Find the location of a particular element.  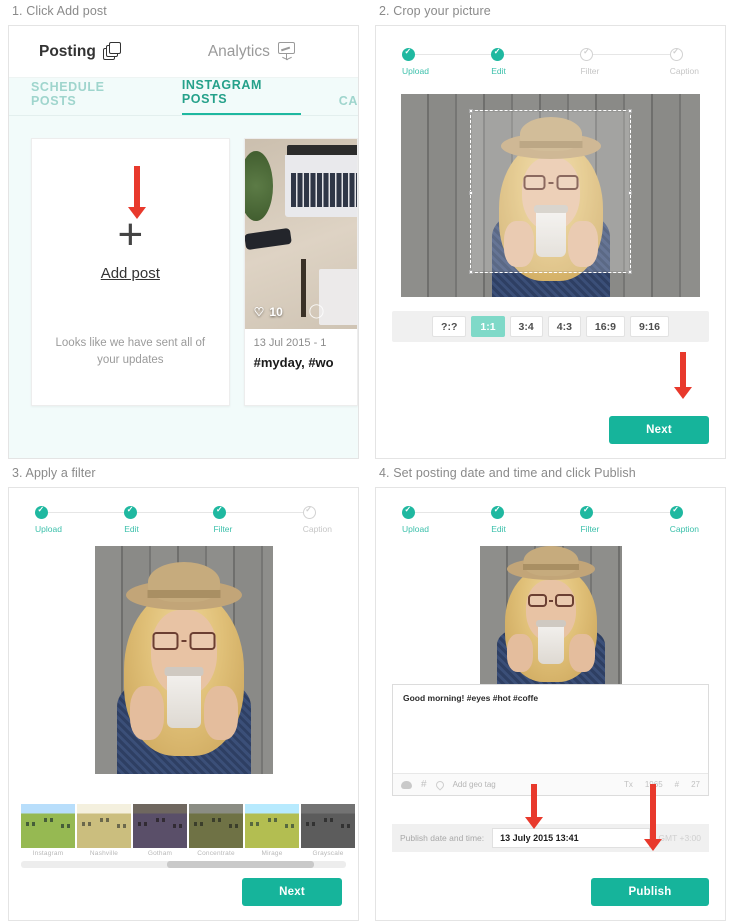

publish-row: Publish is located at coordinates (650, 892).